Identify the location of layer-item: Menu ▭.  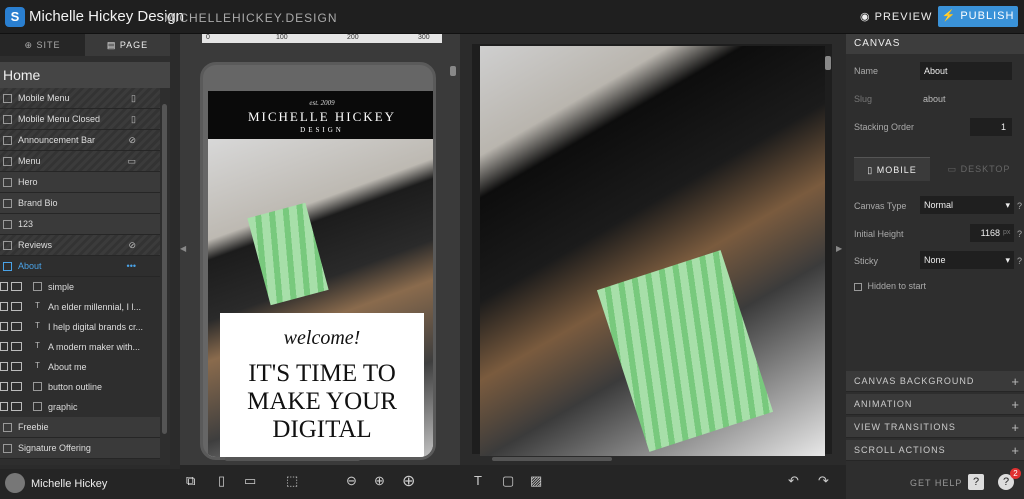
(80, 161).